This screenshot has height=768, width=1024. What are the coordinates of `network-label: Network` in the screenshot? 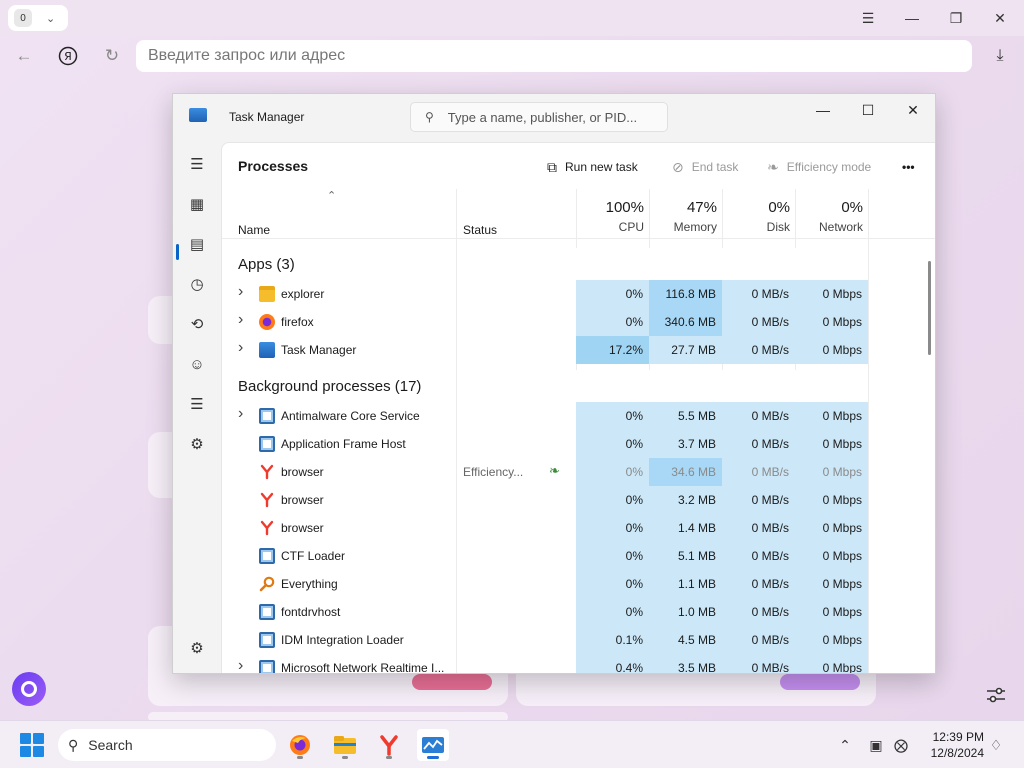 It's located at (840, 227).